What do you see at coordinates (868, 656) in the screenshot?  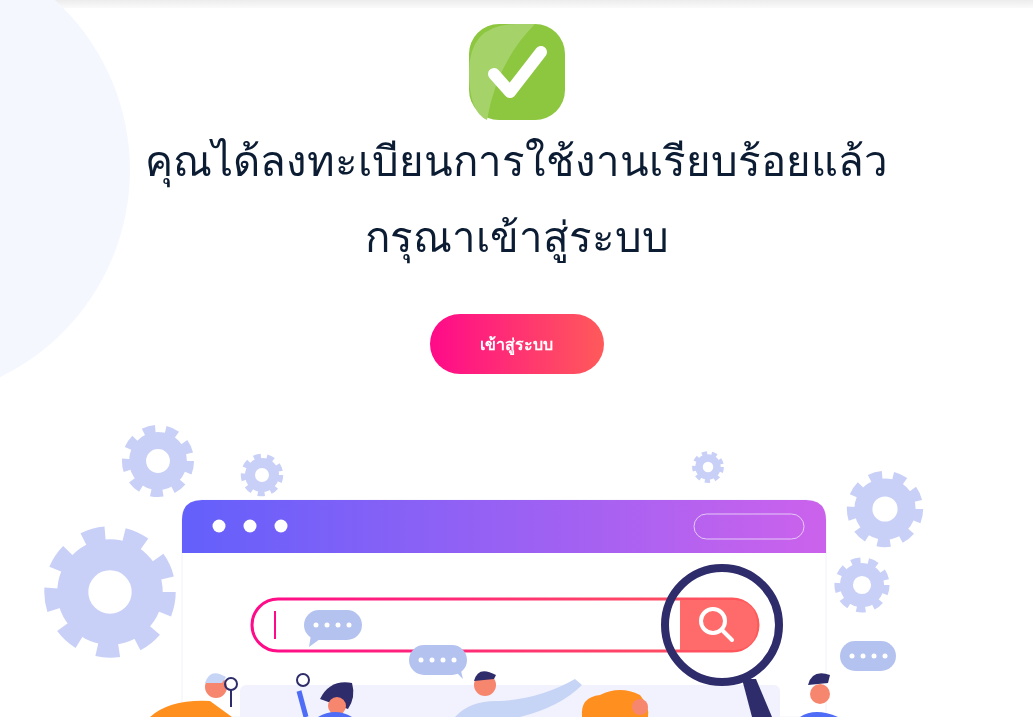 I see `speech-bubble` at bounding box center [868, 656].